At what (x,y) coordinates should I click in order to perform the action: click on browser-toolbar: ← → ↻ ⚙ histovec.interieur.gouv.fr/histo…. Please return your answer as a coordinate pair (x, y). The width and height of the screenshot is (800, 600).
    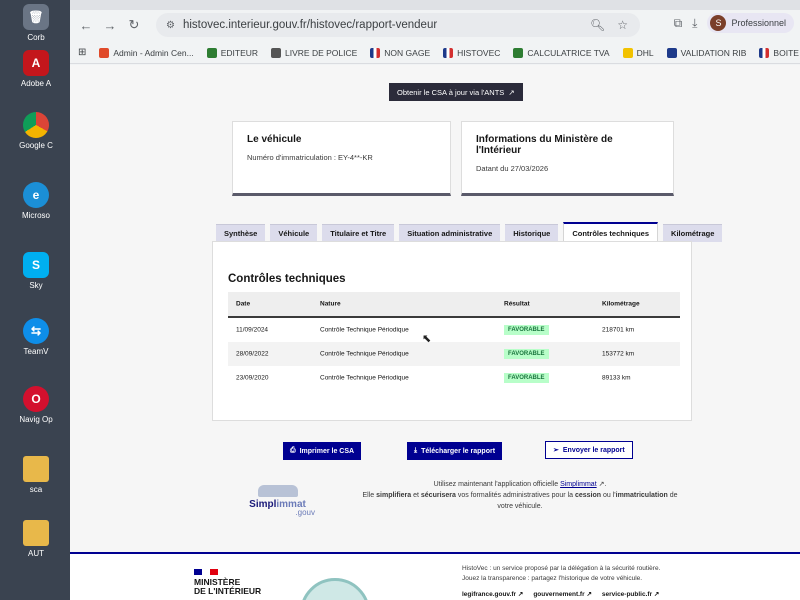
    Looking at the image, I should click on (435, 25).